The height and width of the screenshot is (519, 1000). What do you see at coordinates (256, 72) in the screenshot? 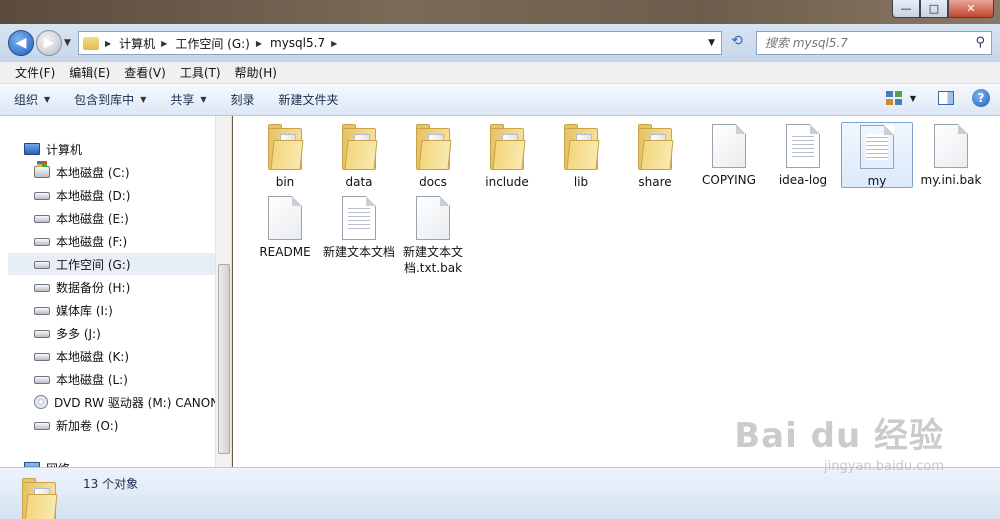
I see `menu-help: 帮助(H)` at bounding box center [256, 72].